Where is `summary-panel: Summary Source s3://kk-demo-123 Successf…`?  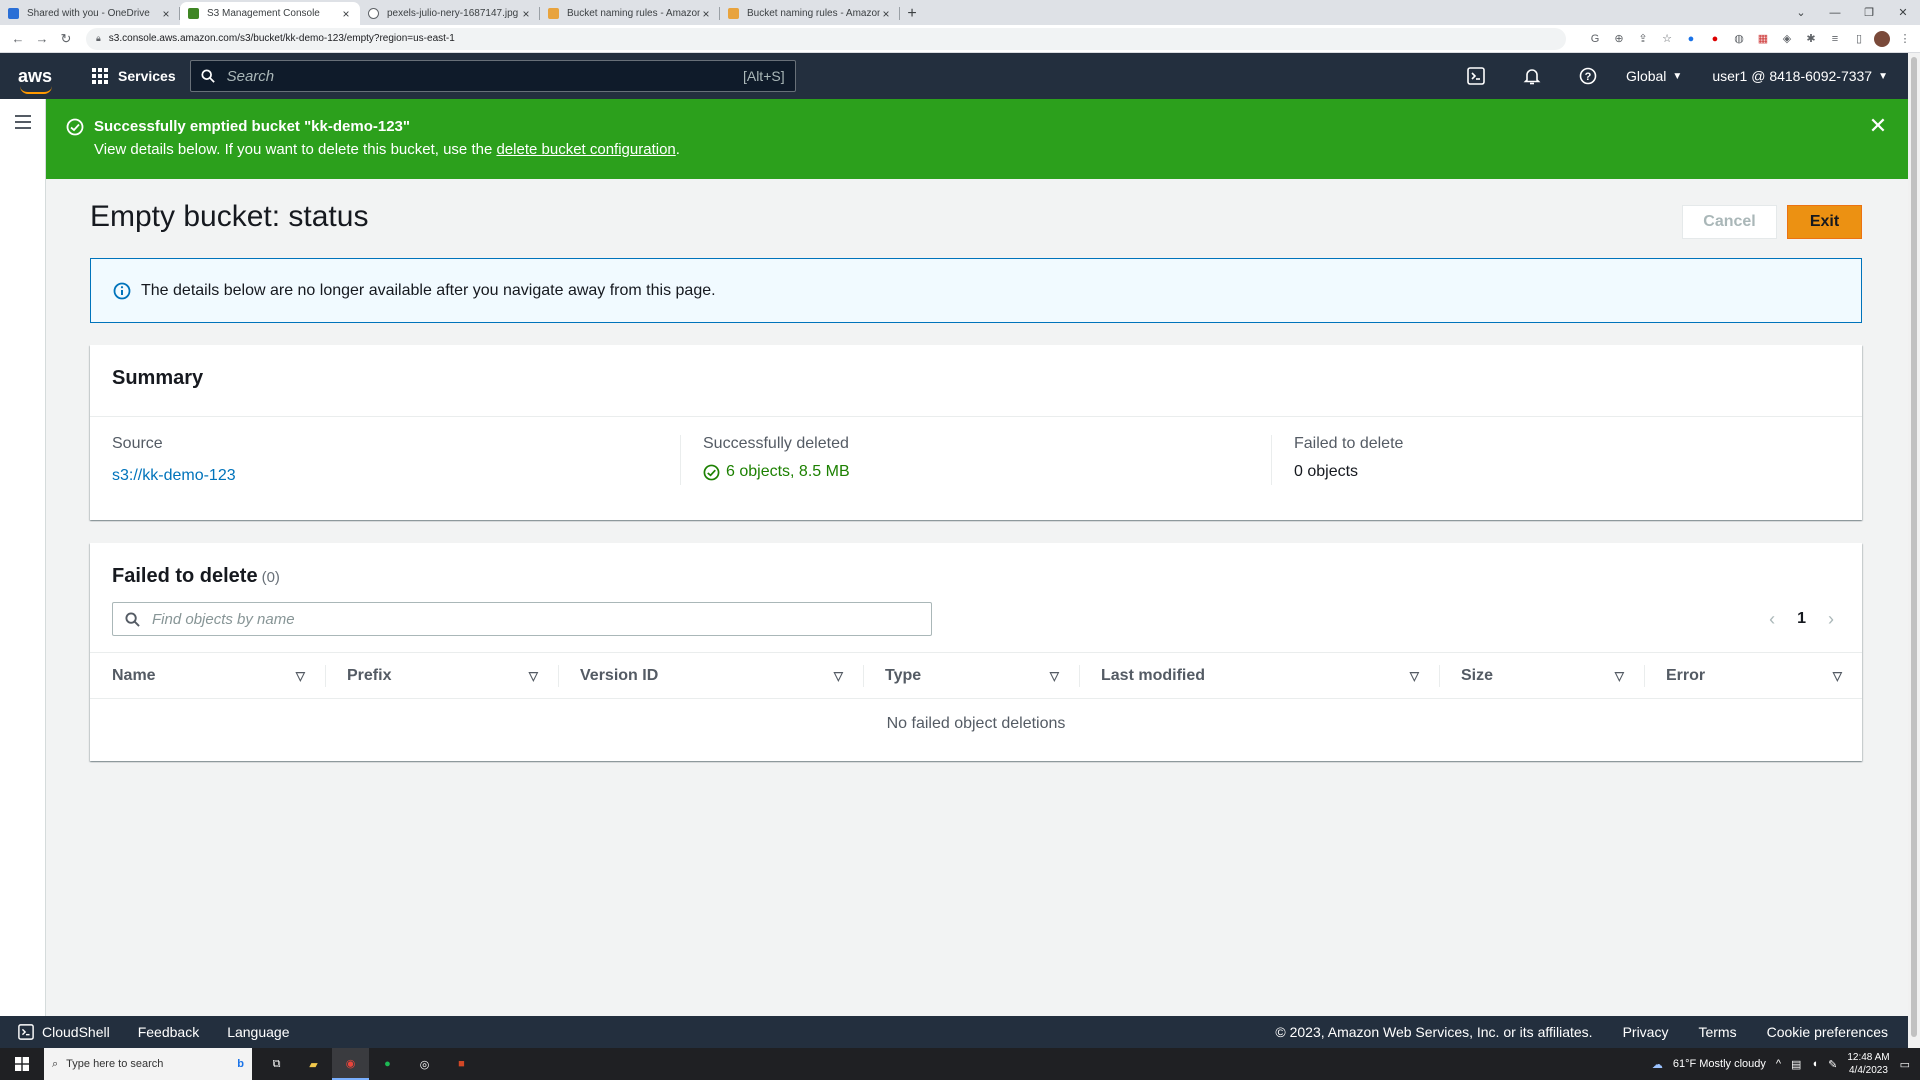 summary-panel: Summary Source s3://kk-demo-123 Successf… is located at coordinates (976, 432).